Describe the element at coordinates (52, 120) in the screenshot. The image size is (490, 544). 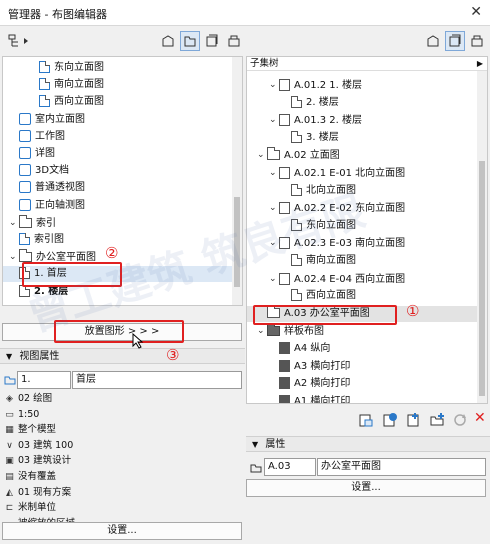
I see `left-tree-item: 室内立面图` at that location.